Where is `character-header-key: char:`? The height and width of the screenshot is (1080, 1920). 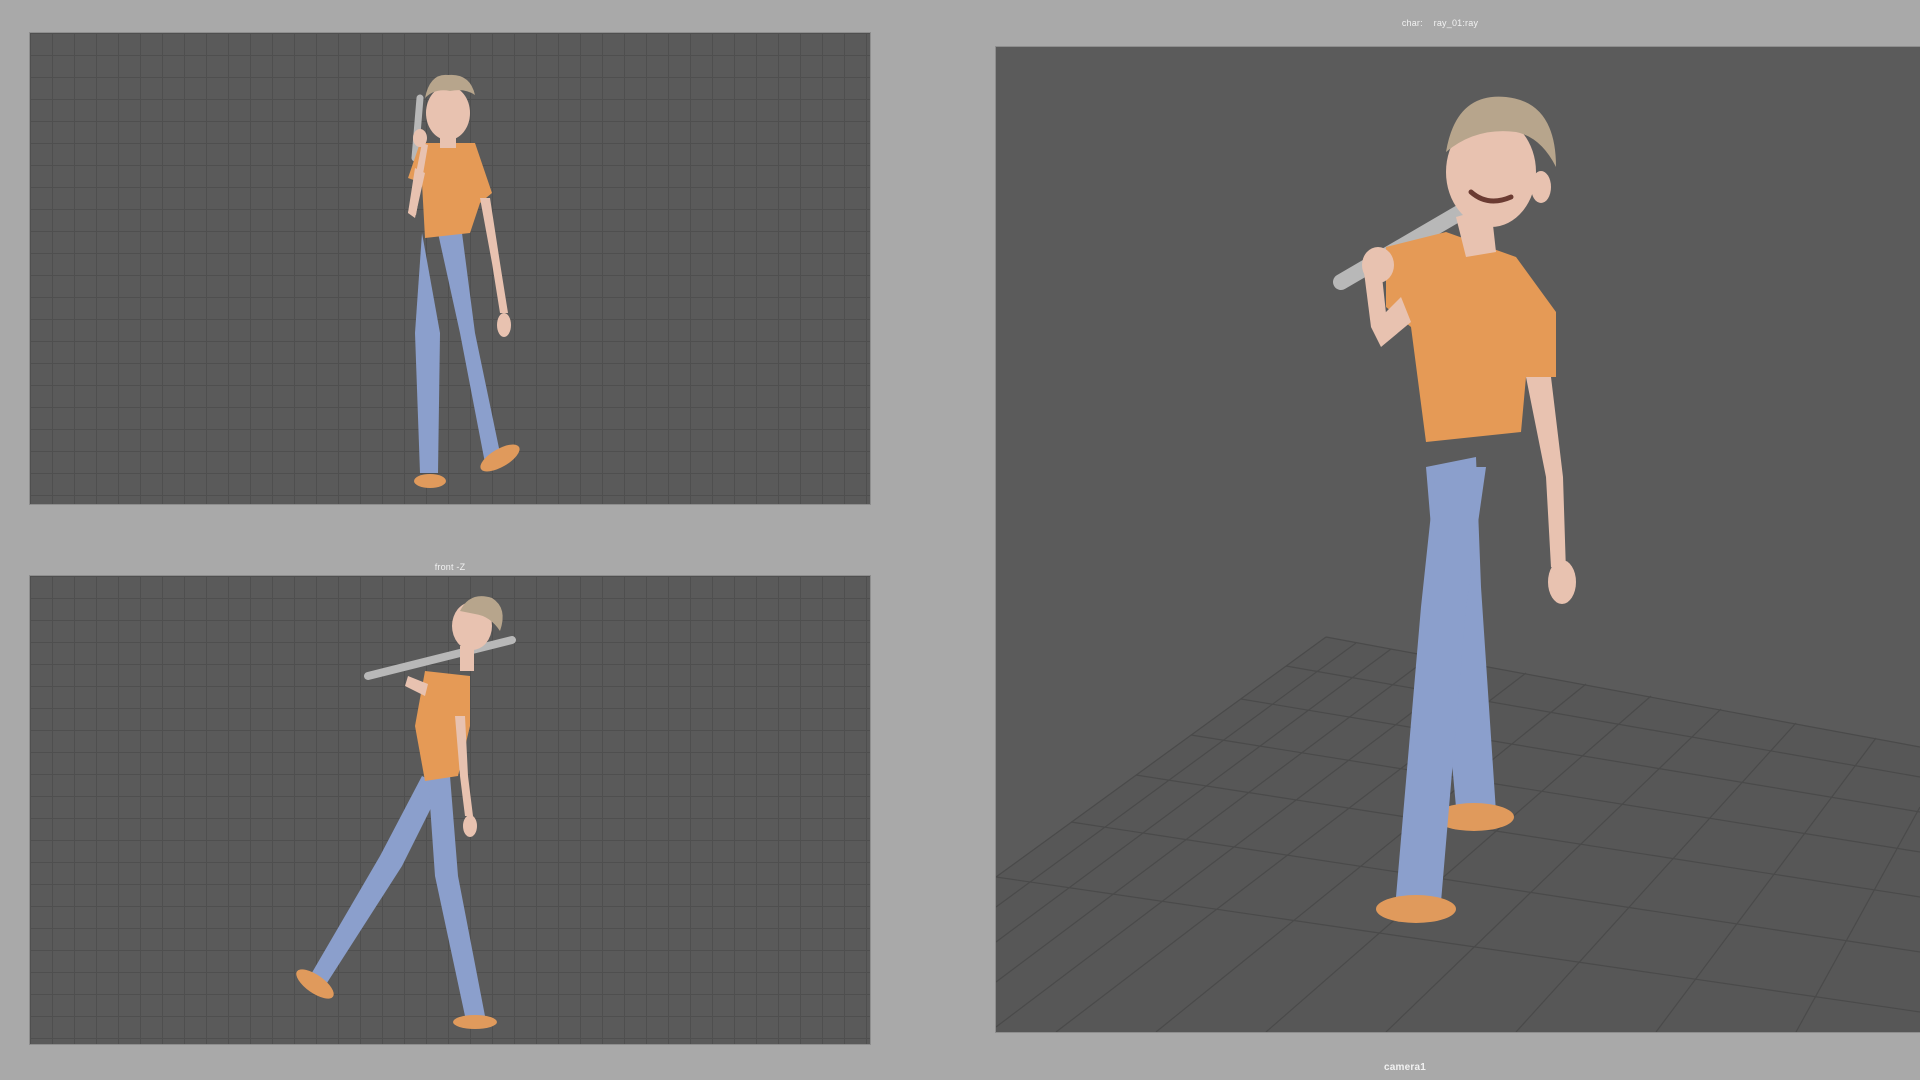
character-header-key: char: is located at coordinates (1412, 23).